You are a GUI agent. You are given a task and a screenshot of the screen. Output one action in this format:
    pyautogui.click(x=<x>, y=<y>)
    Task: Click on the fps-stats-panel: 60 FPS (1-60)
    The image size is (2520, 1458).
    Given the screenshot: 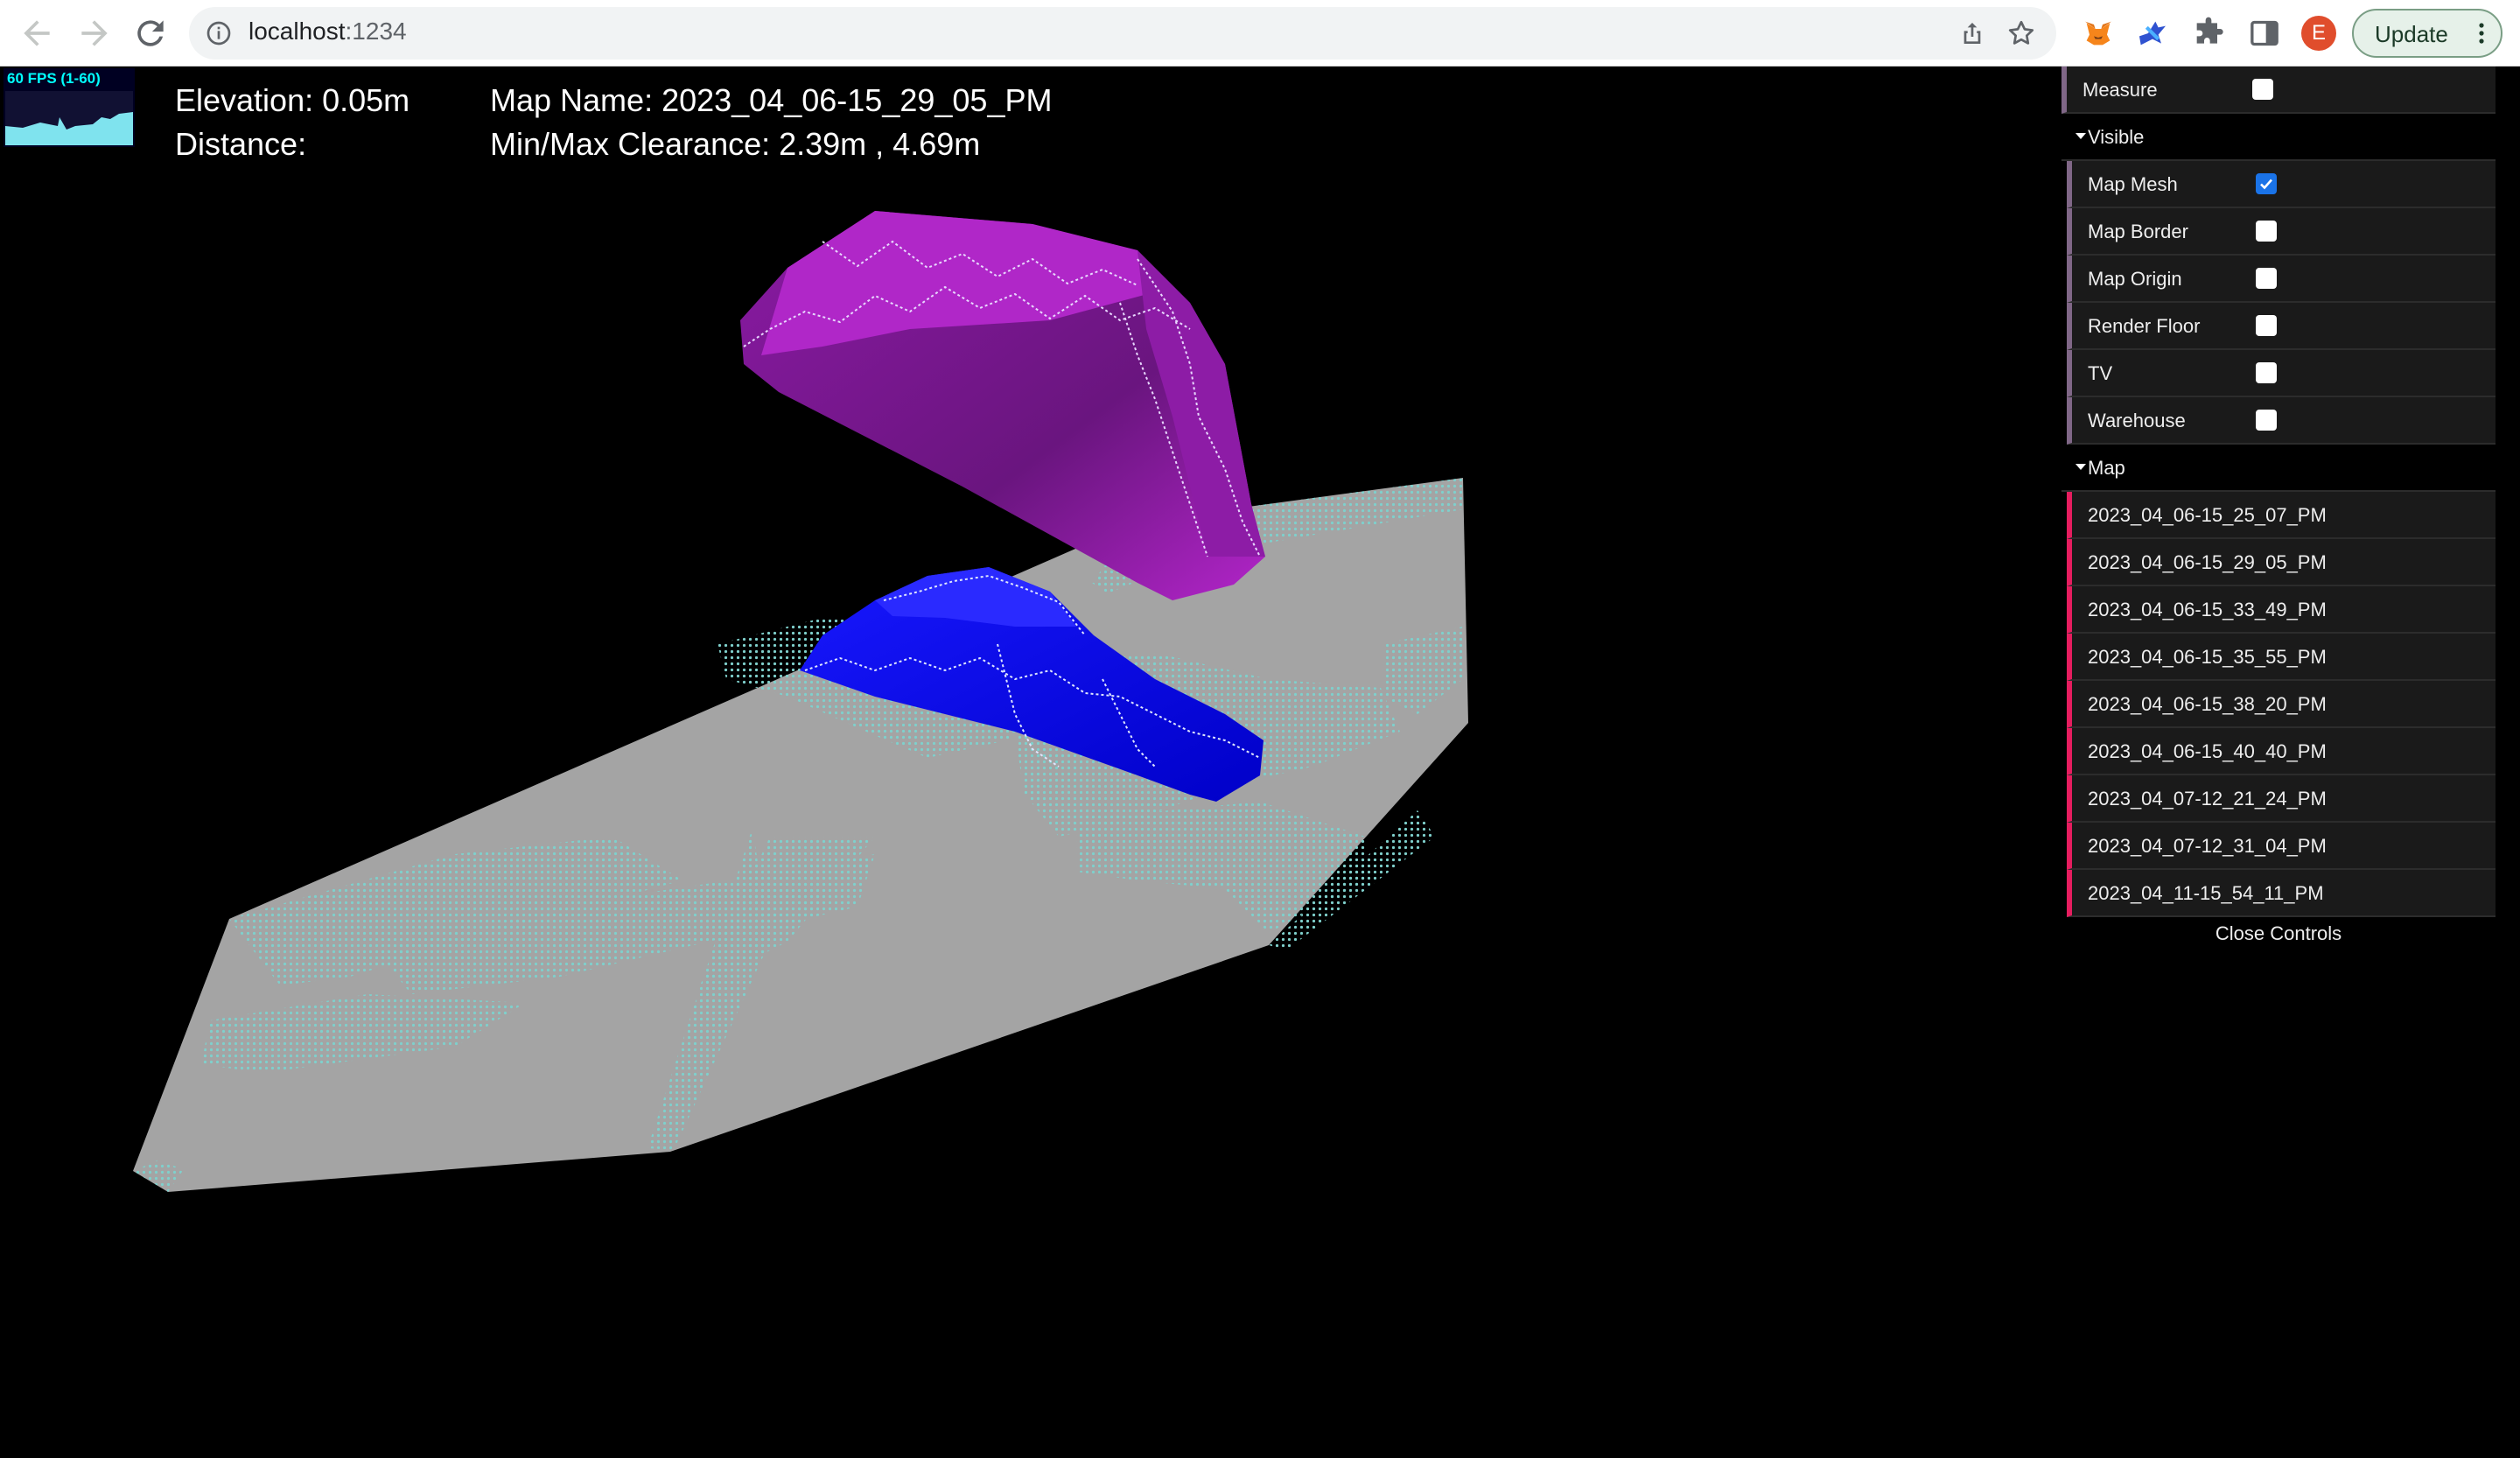 What is the action you would take?
    pyautogui.click(x=69, y=107)
    